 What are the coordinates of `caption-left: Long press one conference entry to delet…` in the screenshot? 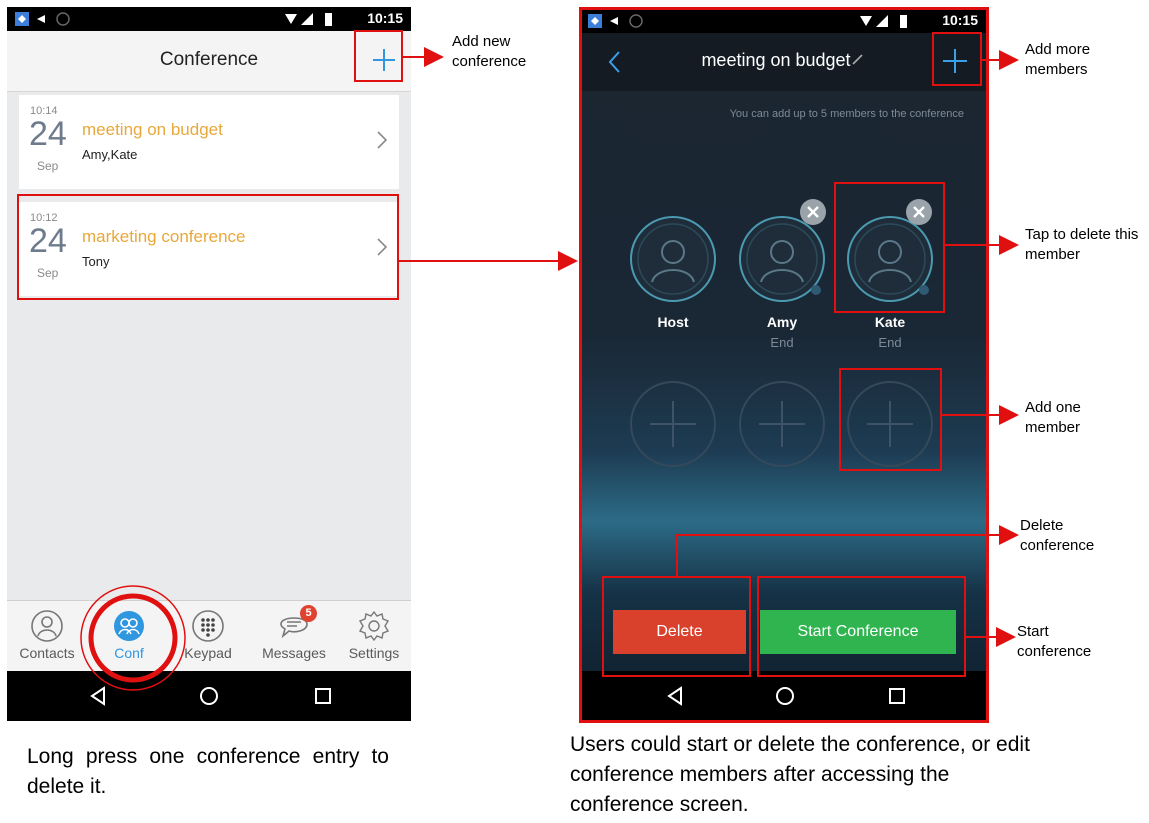 It's located at (208, 771).